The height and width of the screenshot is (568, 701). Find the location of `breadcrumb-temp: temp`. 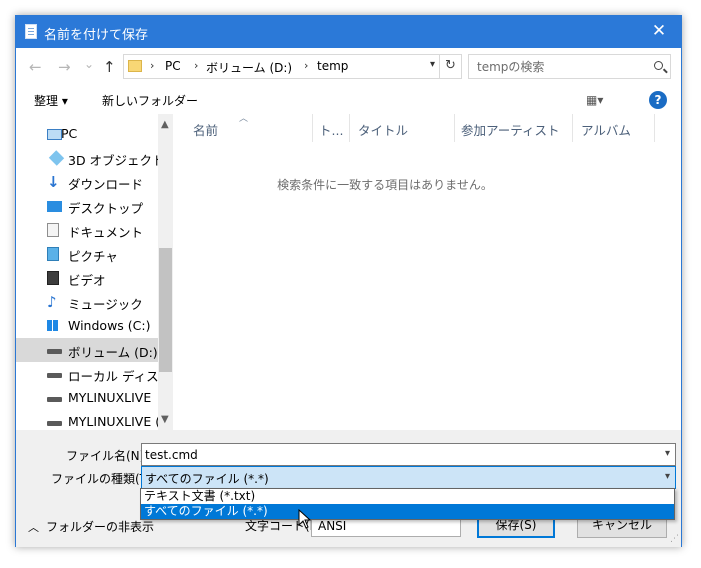

breadcrumb-temp: temp is located at coordinates (332, 66).